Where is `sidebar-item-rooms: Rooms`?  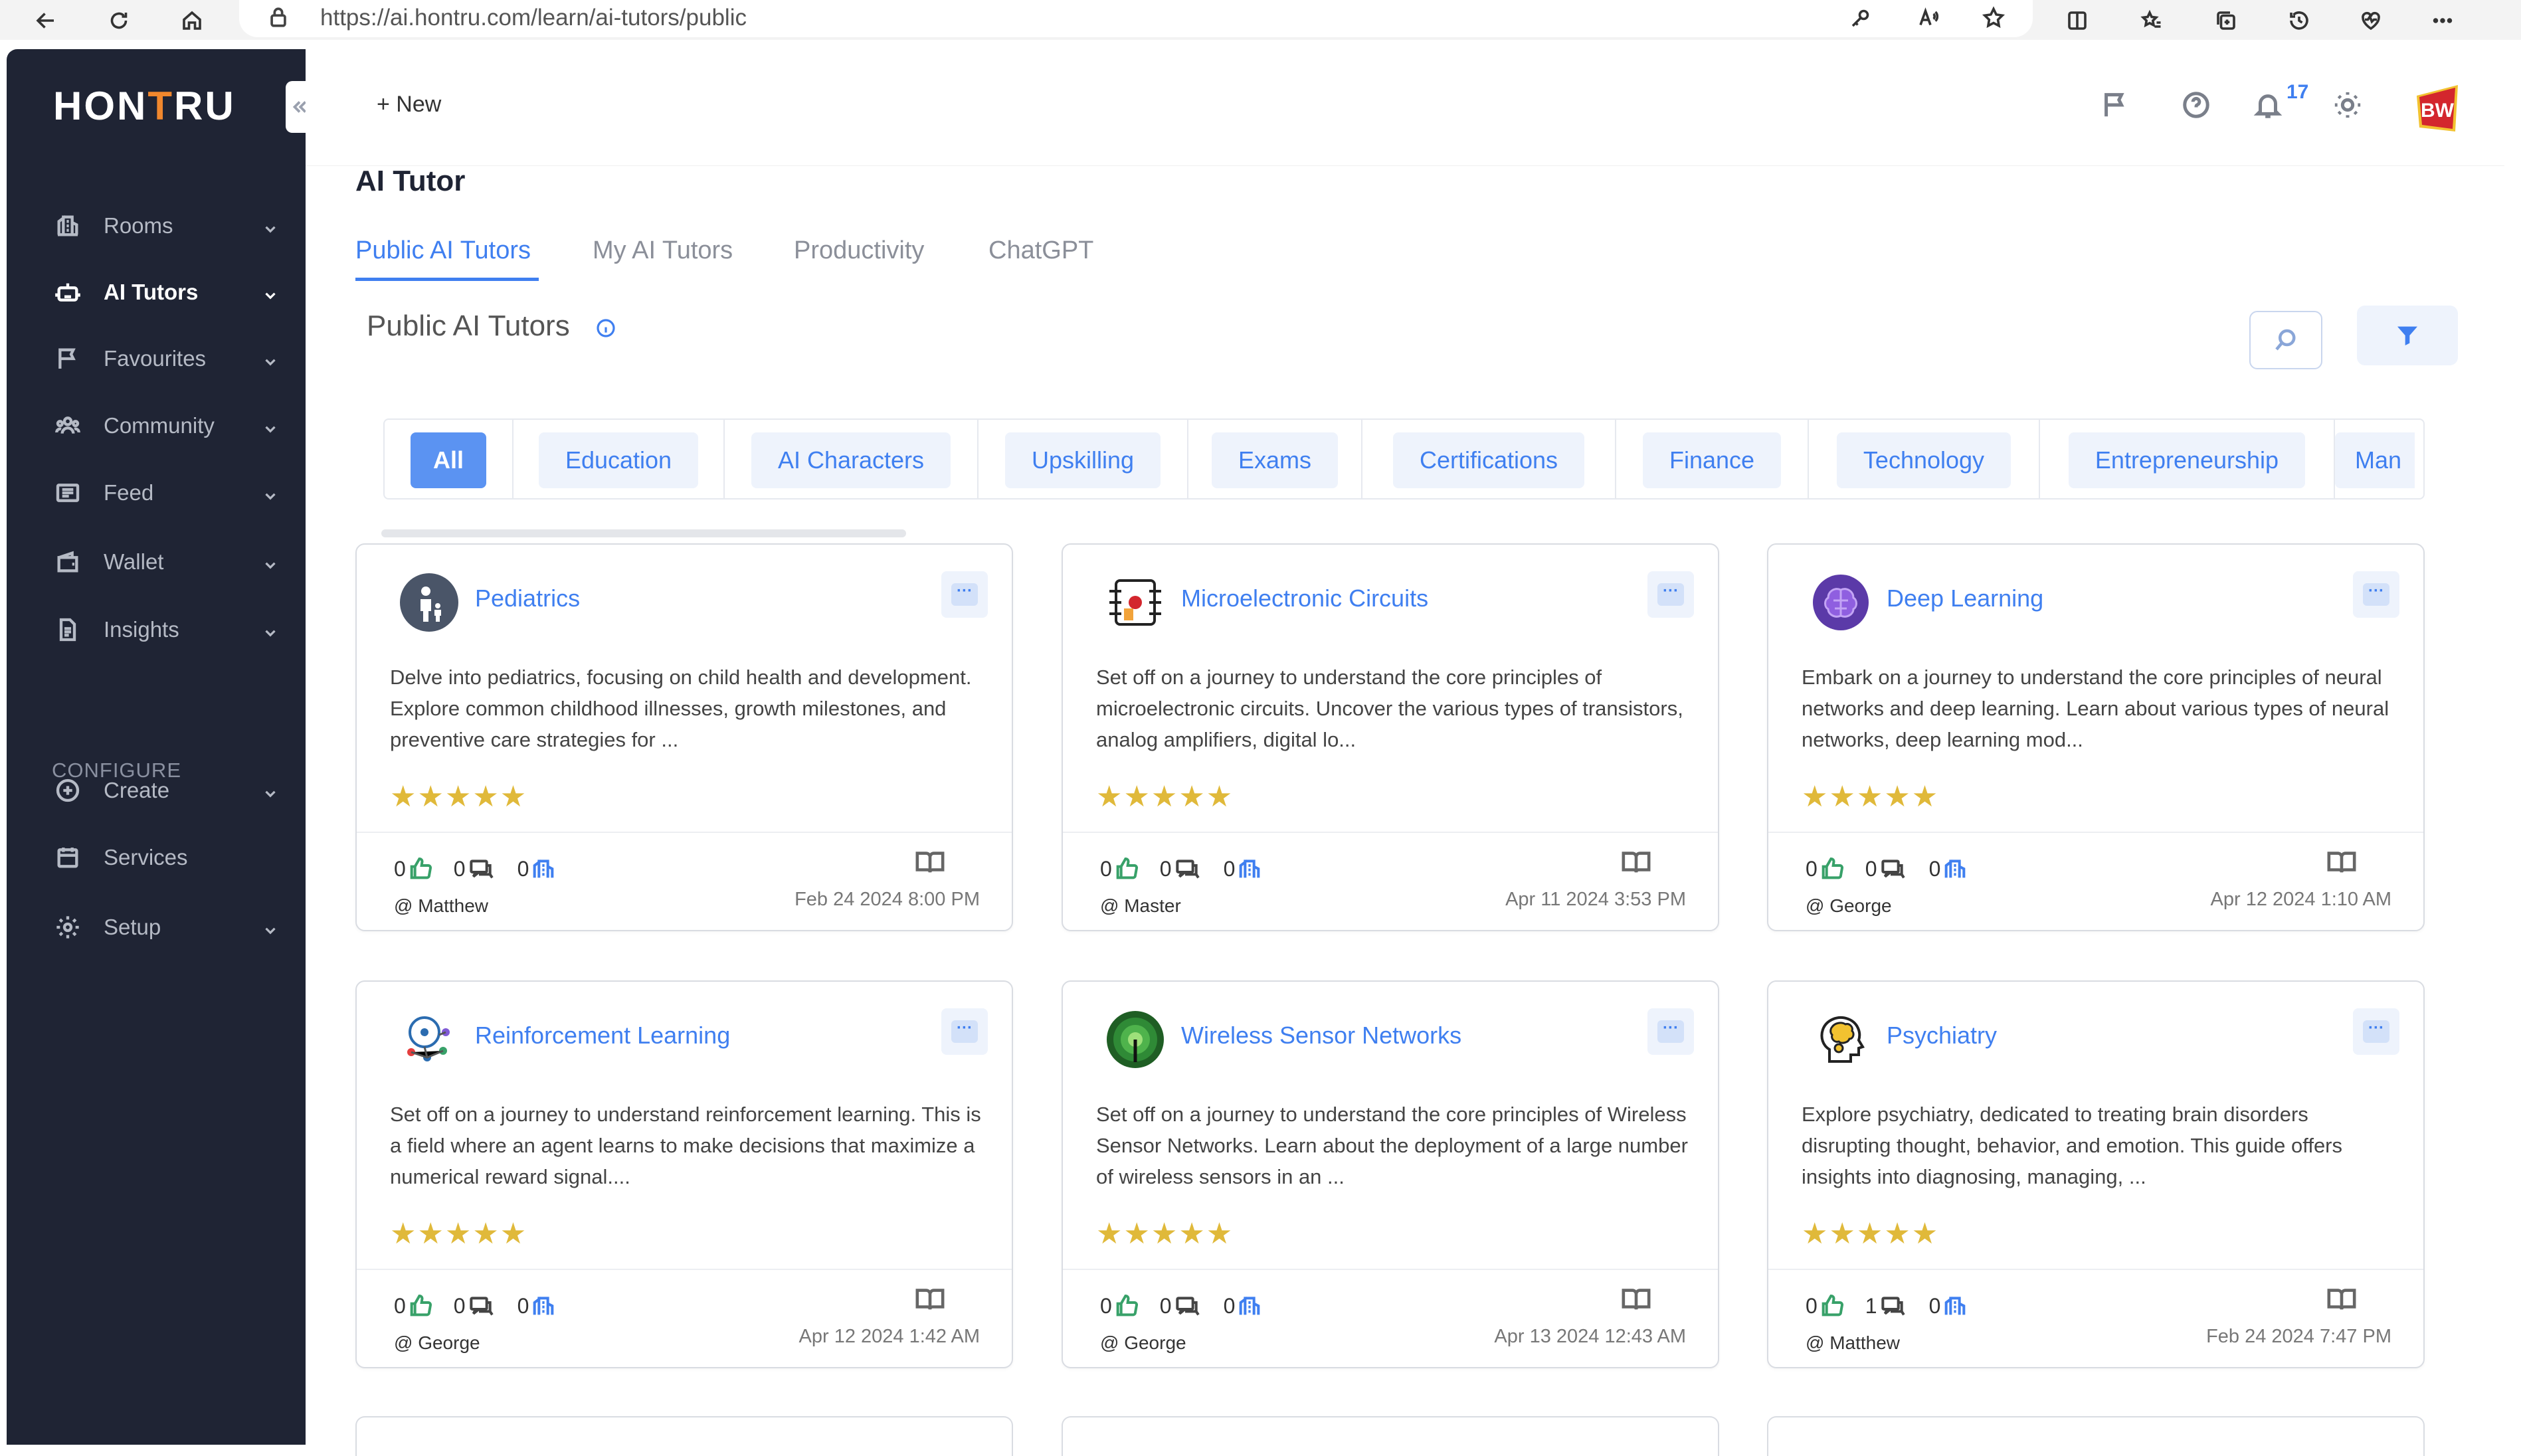
sidebar-item-rooms: Rooms is located at coordinates (166, 226).